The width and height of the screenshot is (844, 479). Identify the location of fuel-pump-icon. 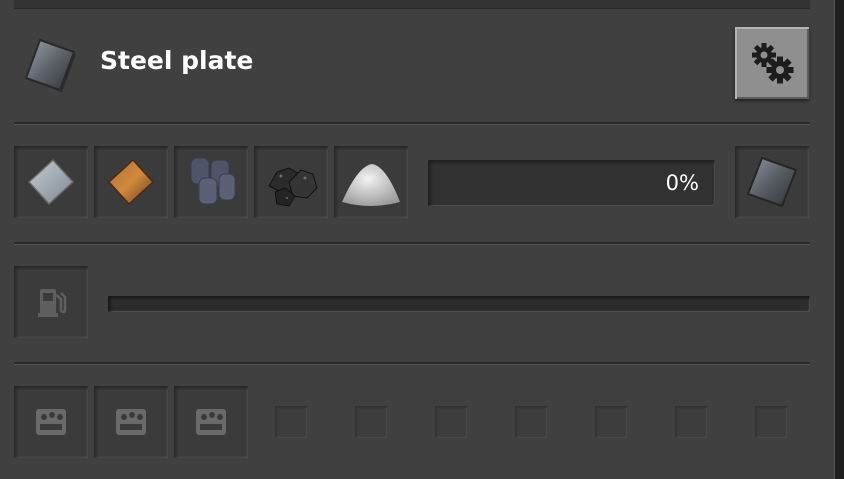
(52, 303).